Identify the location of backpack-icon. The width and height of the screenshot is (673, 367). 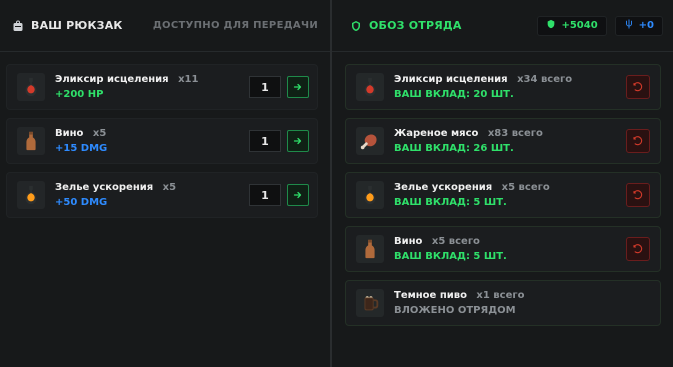
(18, 26).